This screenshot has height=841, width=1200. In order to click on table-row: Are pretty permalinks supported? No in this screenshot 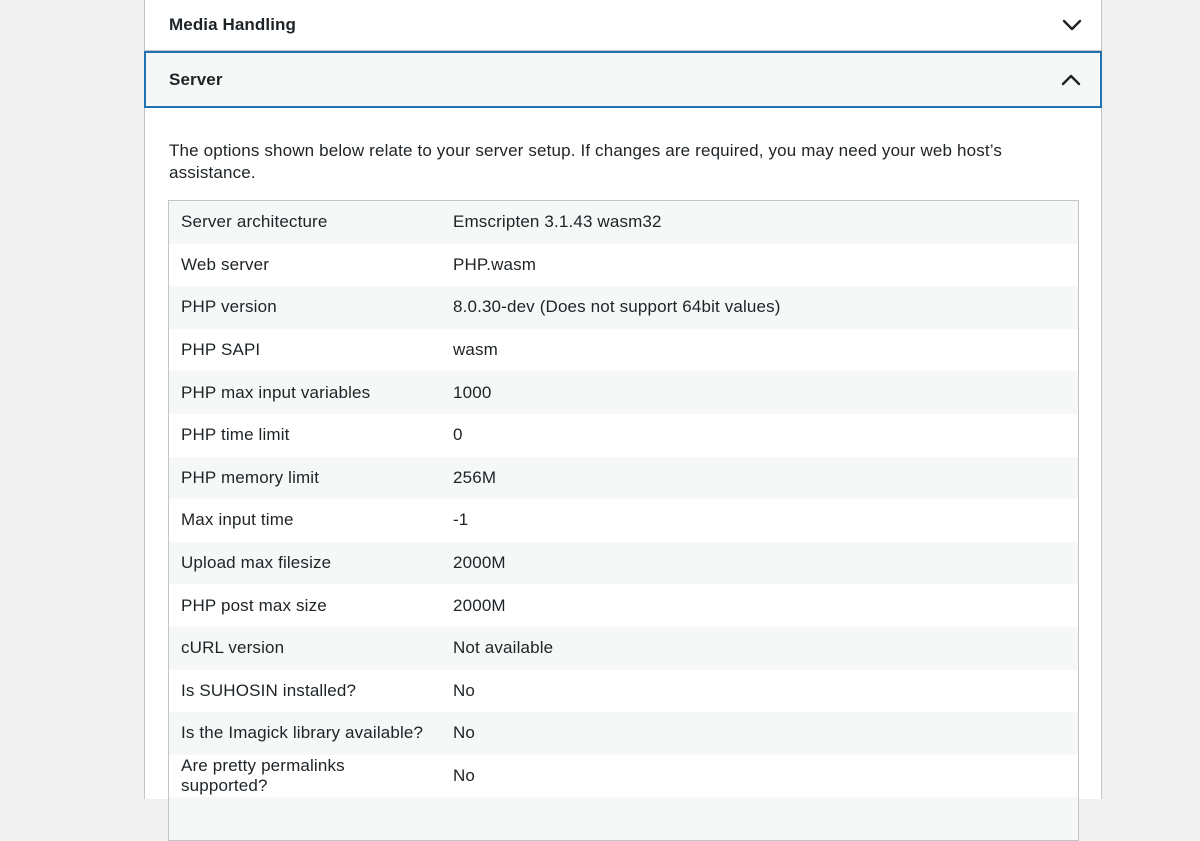, I will do `click(623, 776)`.